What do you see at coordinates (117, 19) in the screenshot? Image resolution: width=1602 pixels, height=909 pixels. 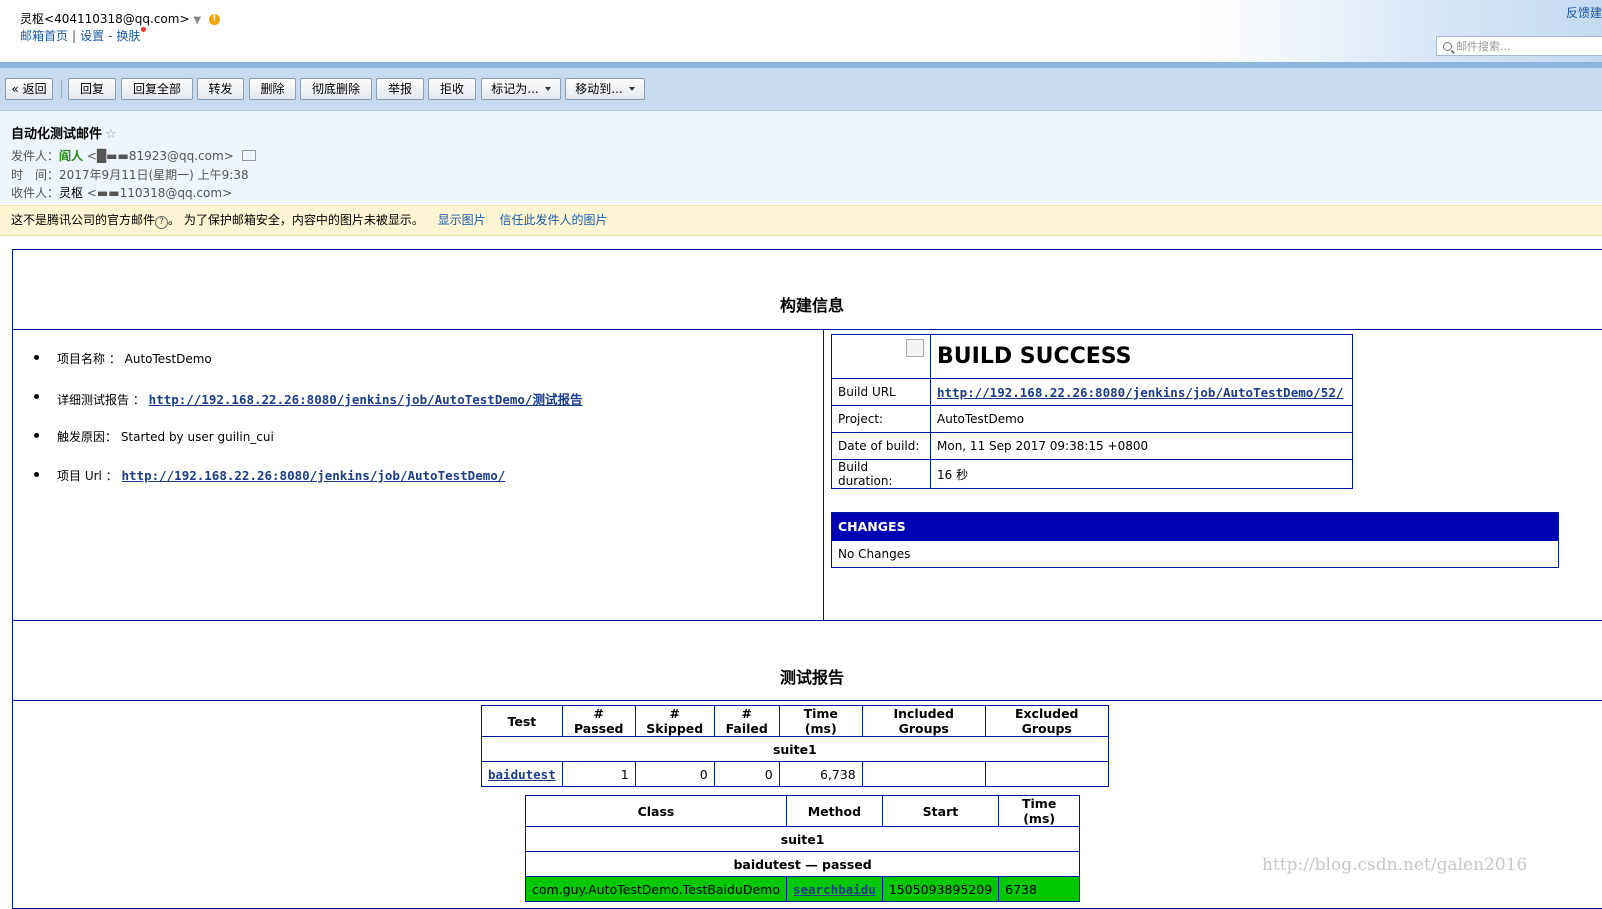 I see `account-email: <404110318@qq.com>` at bounding box center [117, 19].